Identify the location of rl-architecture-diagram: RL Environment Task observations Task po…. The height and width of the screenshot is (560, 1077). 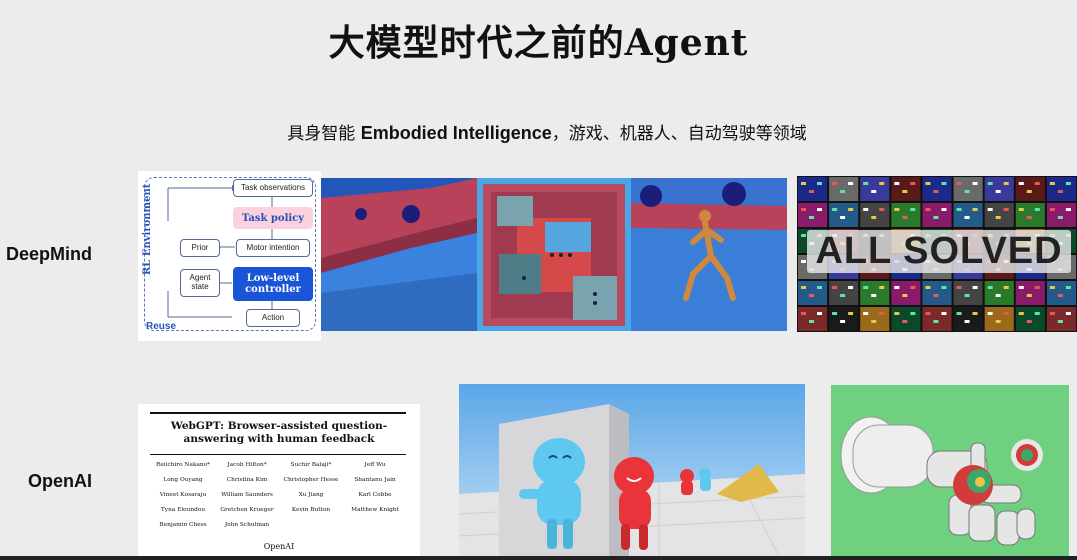
(229, 256).